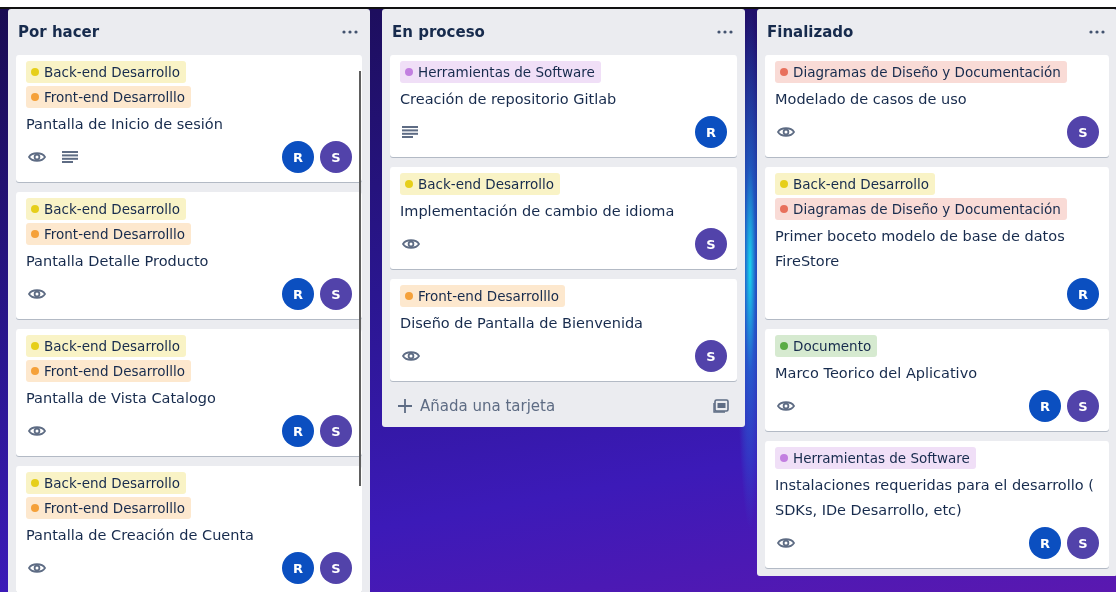 The image size is (1116, 592). Describe the element at coordinates (920, 249) in the screenshot. I see `card-title: Primer boceto modelo de base de datos FireStore` at that location.